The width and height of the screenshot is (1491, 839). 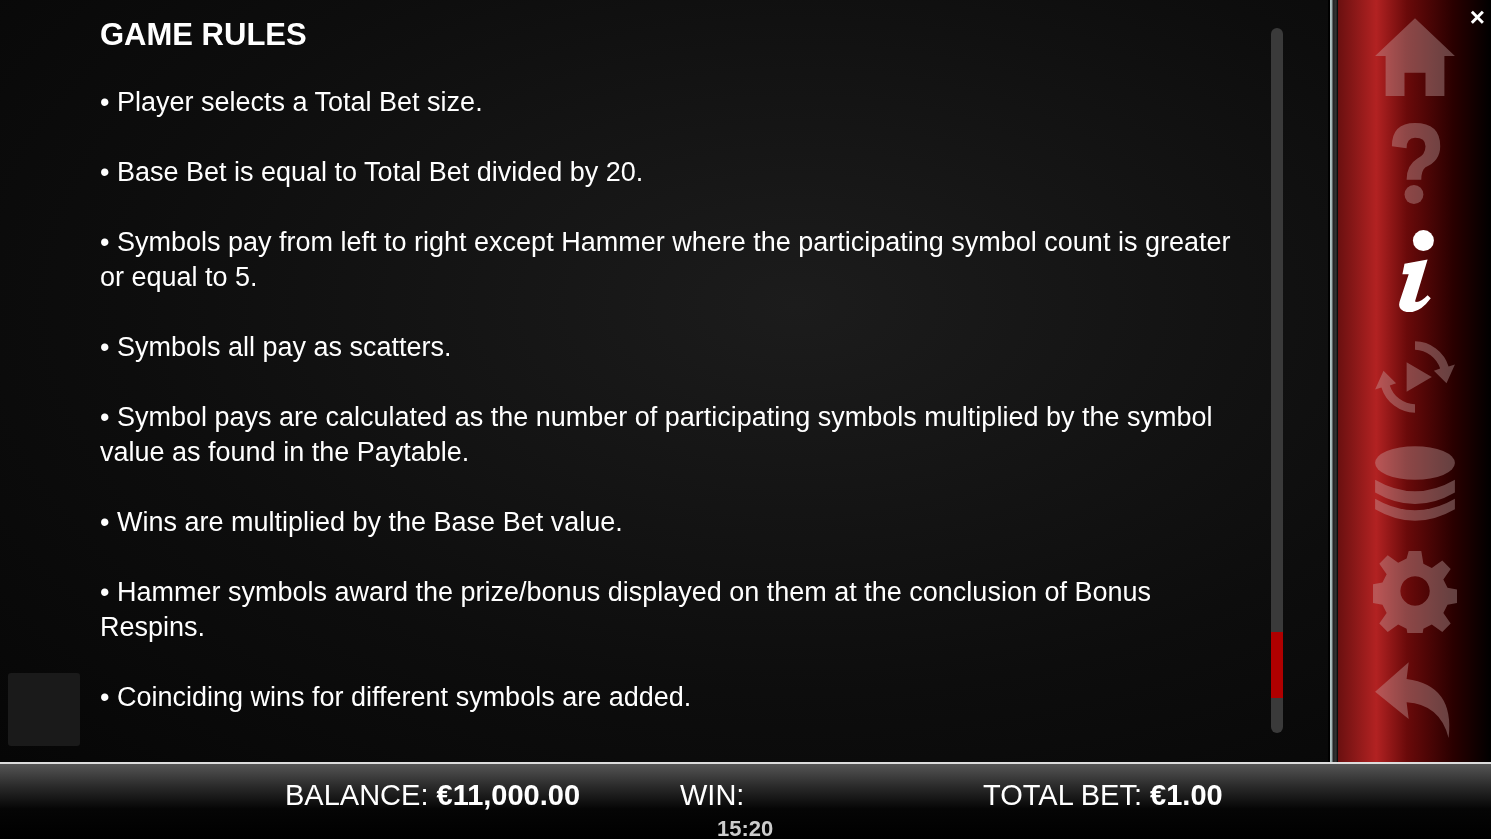 I want to click on status-value: €11,000.00, so click(x=508, y=795).